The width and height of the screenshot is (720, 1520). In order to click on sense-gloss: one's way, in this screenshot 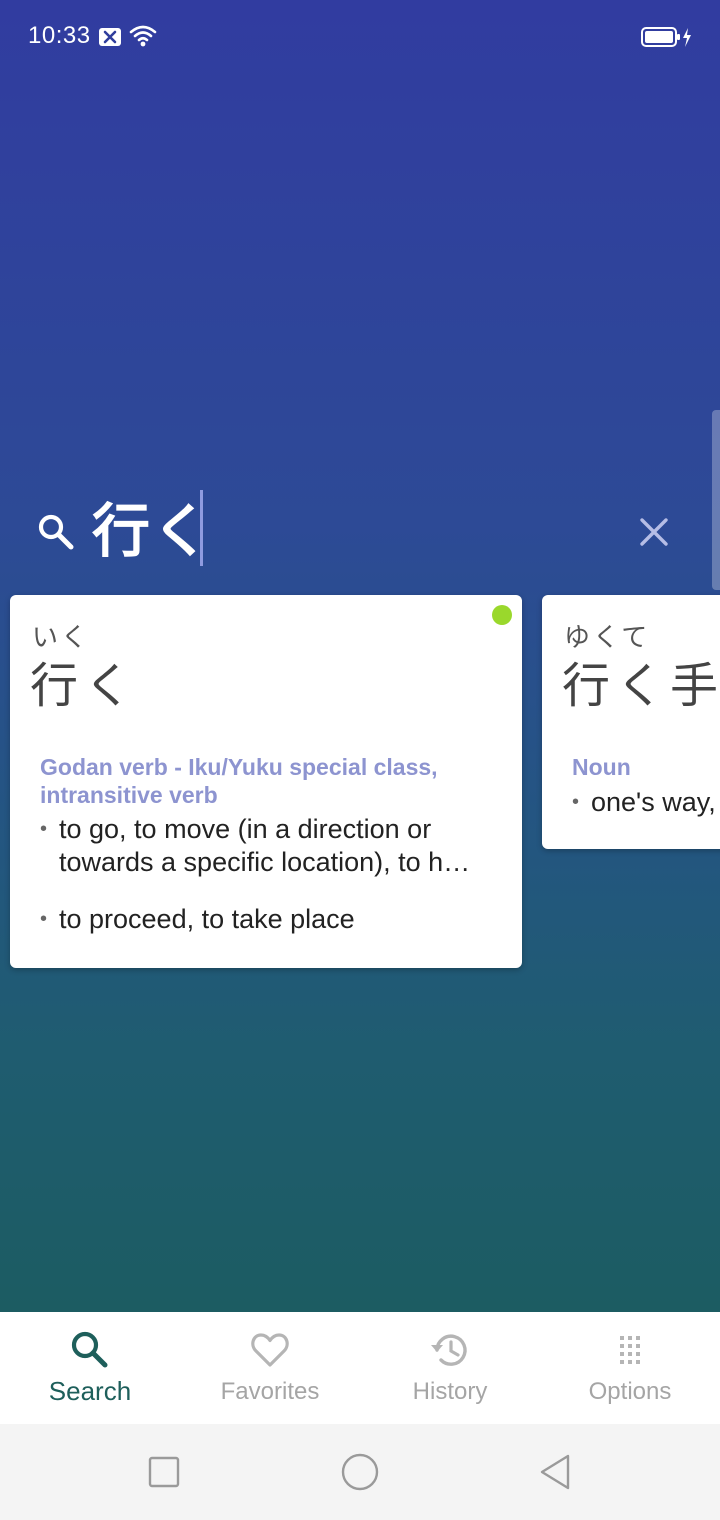, I will do `click(653, 802)`.